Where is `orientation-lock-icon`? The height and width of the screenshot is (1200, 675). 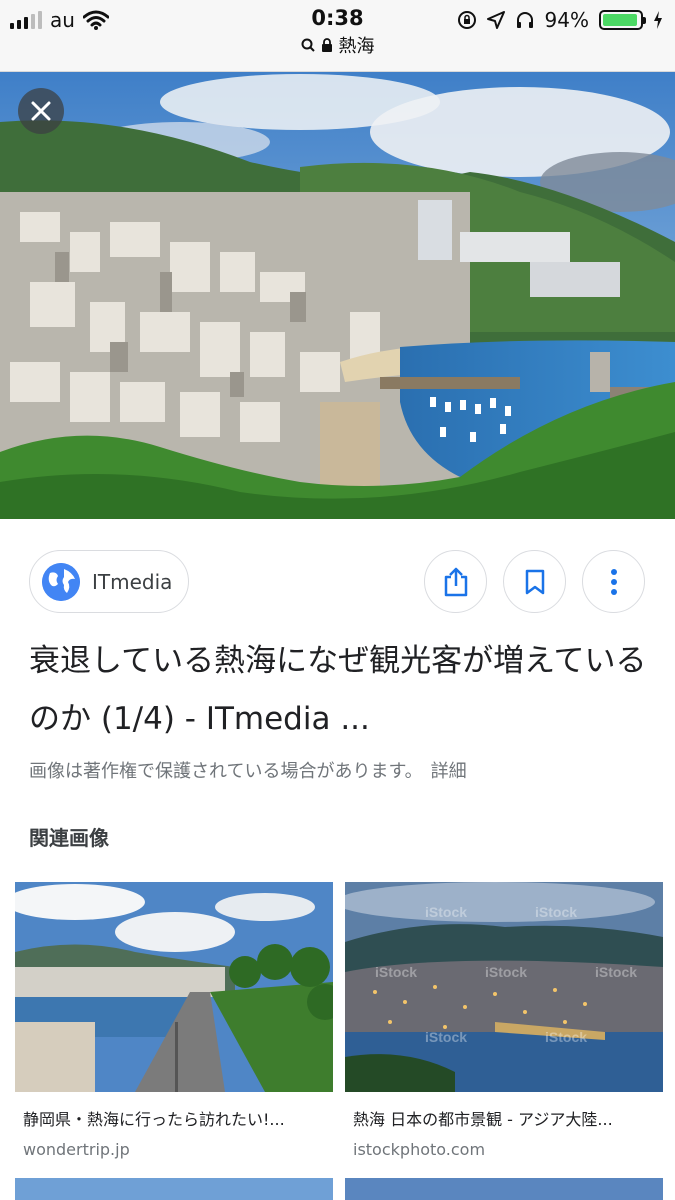 orientation-lock-icon is located at coordinates (466, 20).